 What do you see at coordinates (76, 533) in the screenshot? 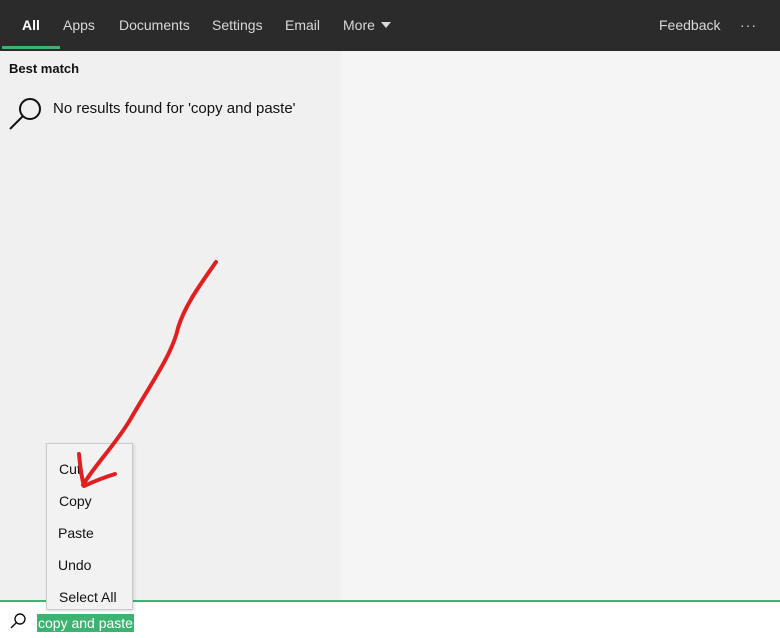
I see `menu-item-paste: Paste` at bounding box center [76, 533].